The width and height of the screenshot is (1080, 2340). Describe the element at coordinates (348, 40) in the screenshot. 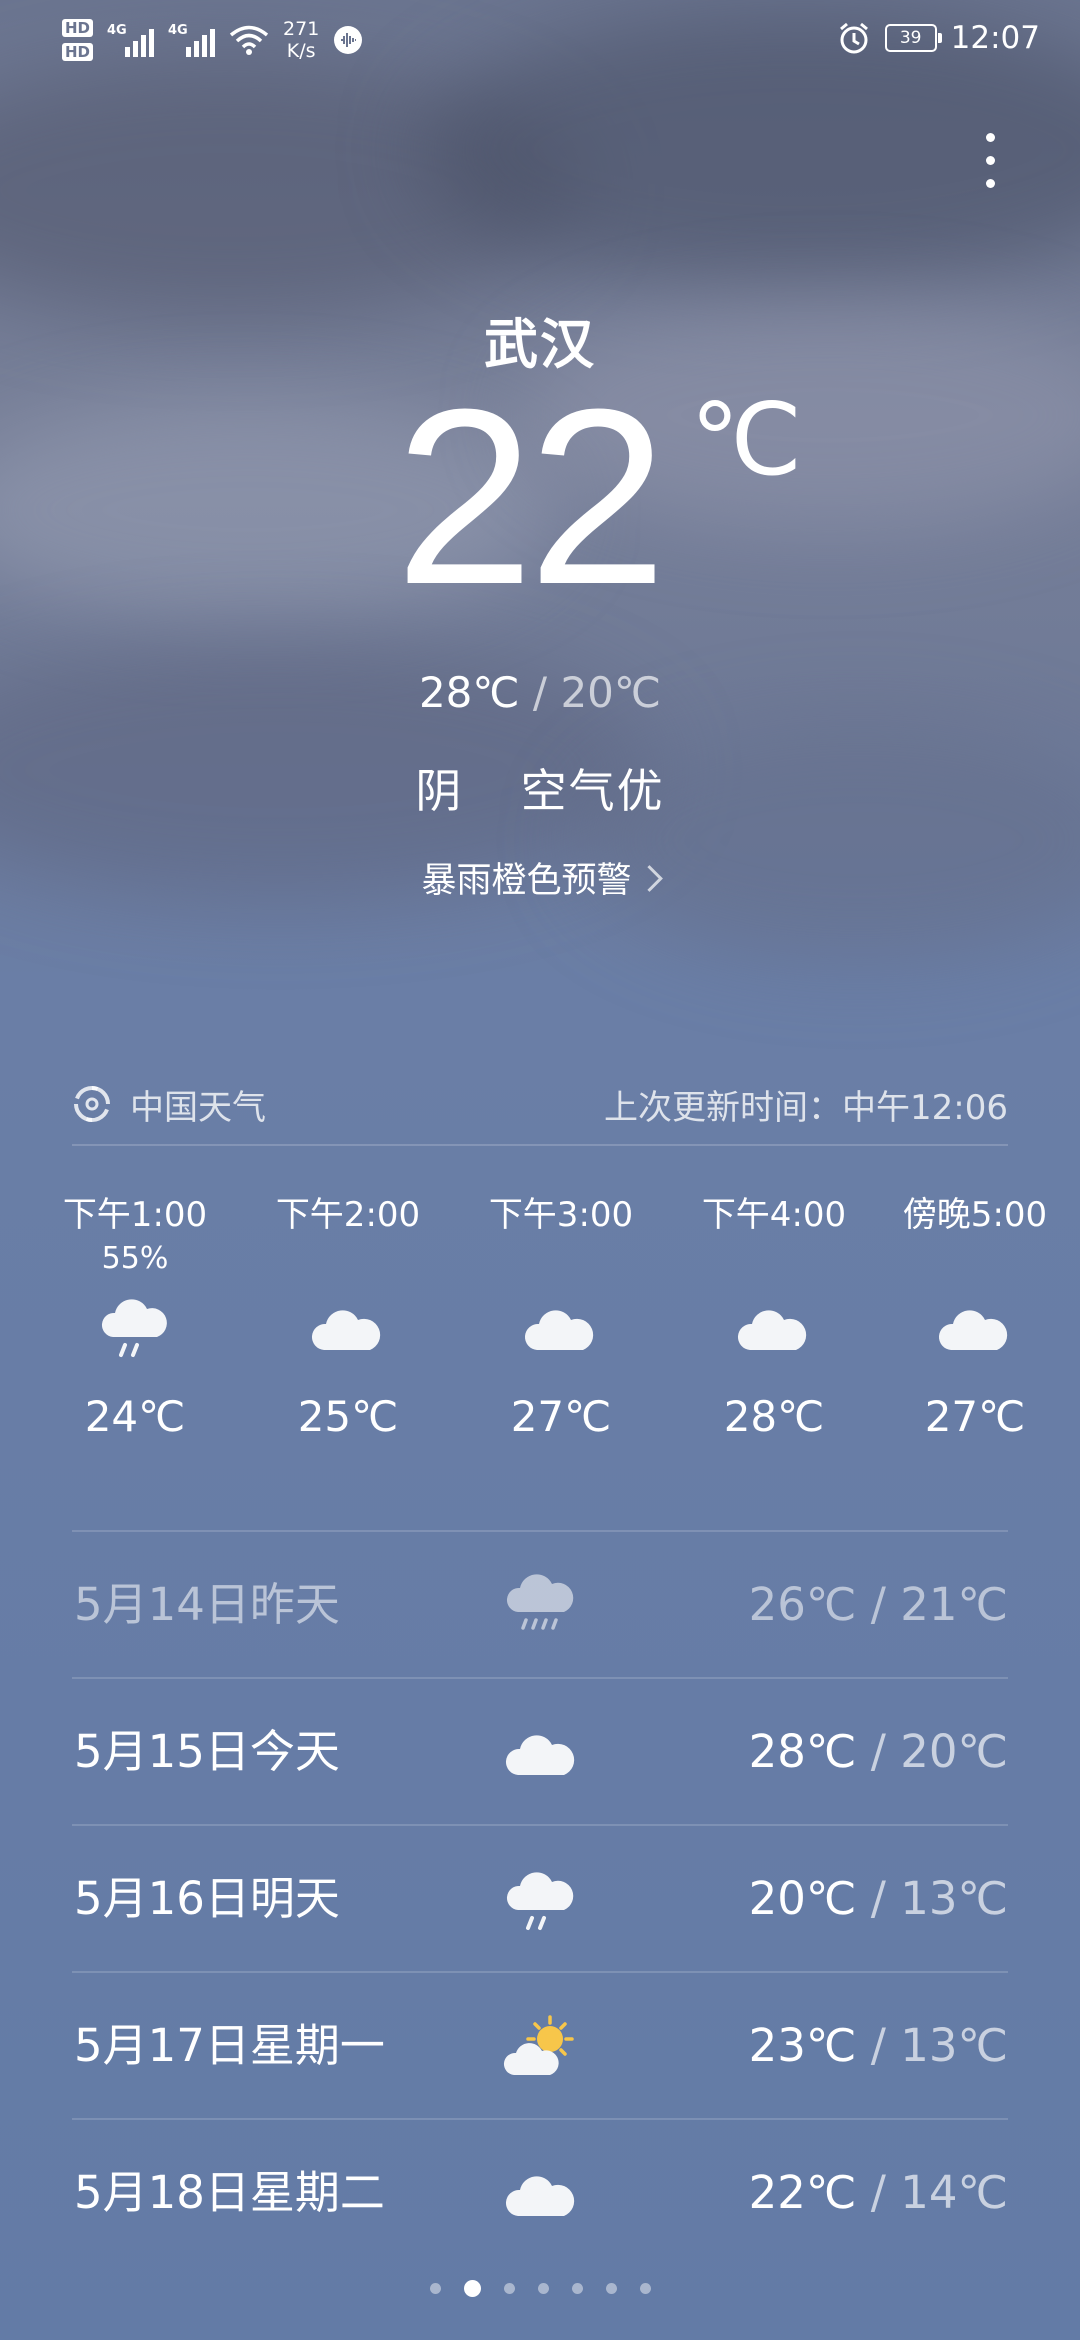

I see `audio-icon` at that location.